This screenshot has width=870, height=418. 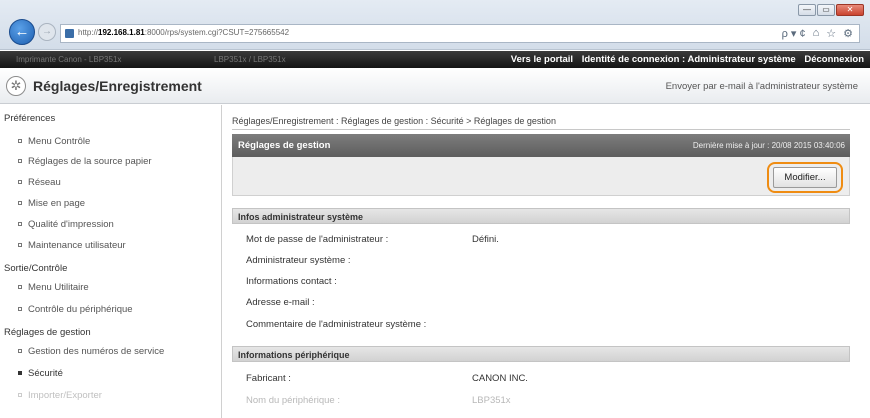 What do you see at coordinates (298, 260) in the screenshot?
I see `system-admin-label: Administrateur système :` at bounding box center [298, 260].